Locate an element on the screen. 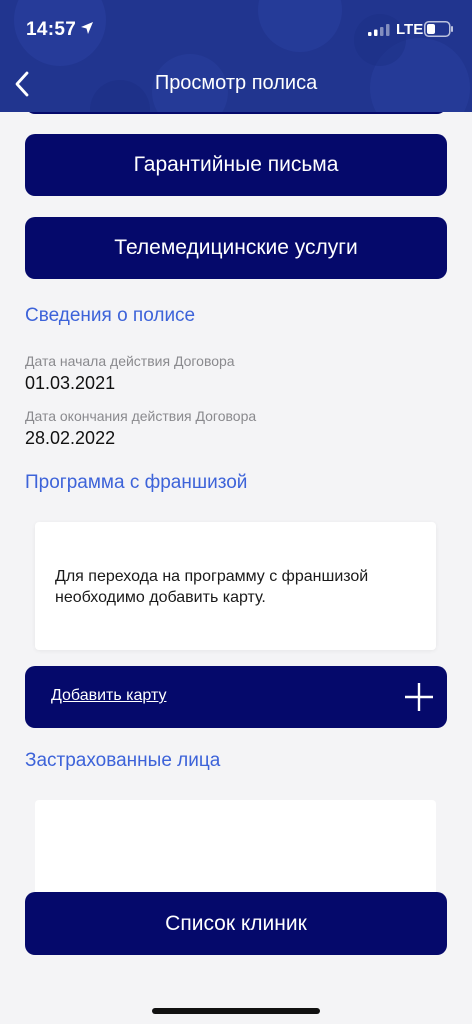 This screenshot has height=1024, width=472. network-label: LTE is located at coordinates (410, 29).